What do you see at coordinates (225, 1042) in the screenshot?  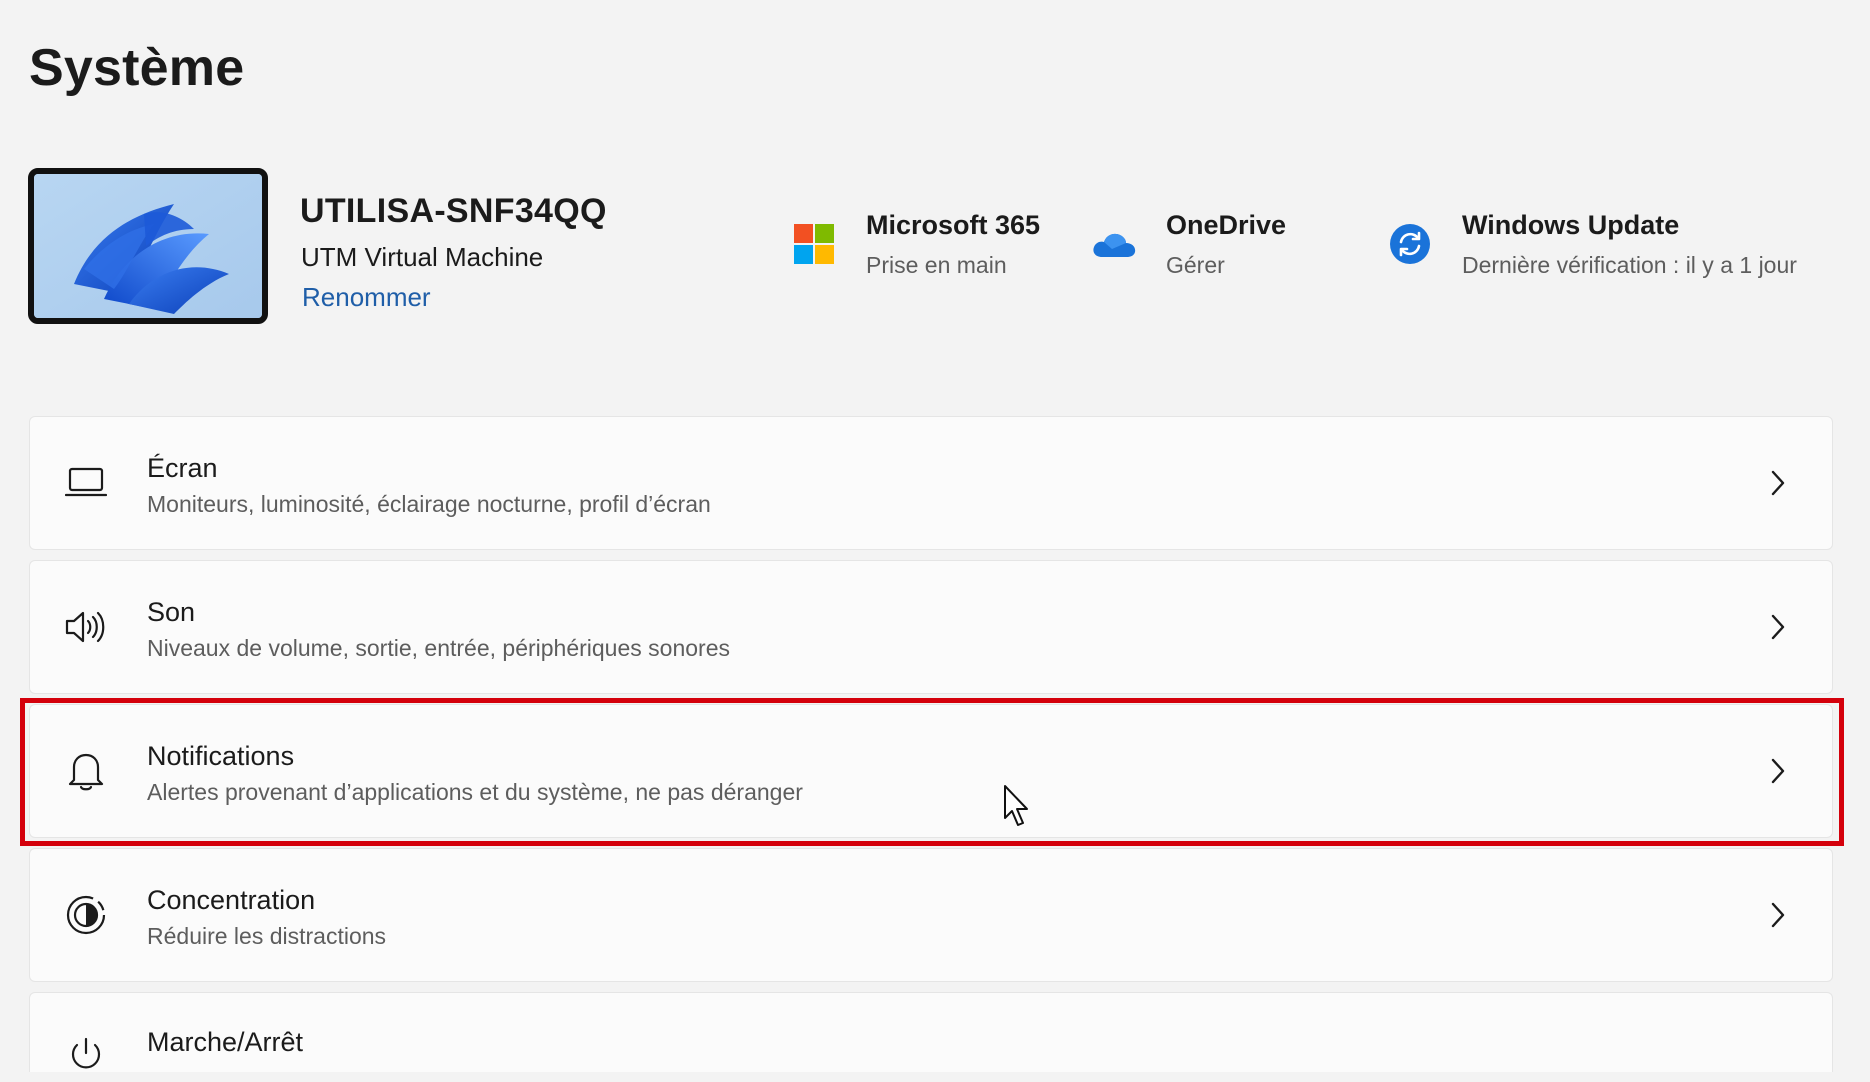 I see `settings-item-title: Marche/Arrêt` at bounding box center [225, 1042].